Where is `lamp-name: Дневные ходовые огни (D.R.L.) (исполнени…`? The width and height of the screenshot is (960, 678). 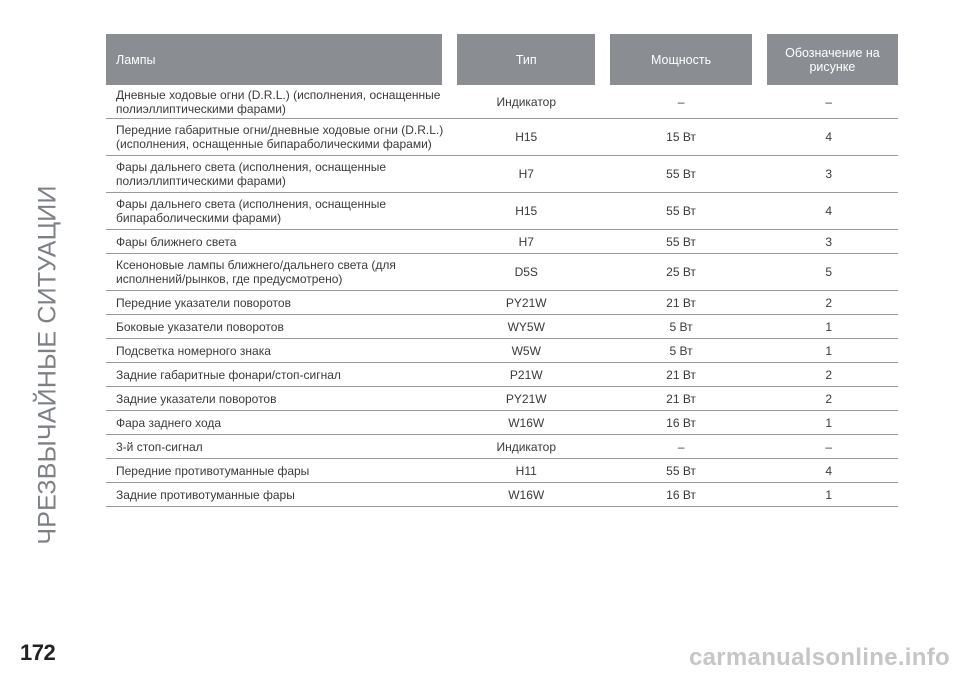 lamp-name: Дневные ходовые огни (D.R.L.) (исполнени… is located at coordinates (278, 102).